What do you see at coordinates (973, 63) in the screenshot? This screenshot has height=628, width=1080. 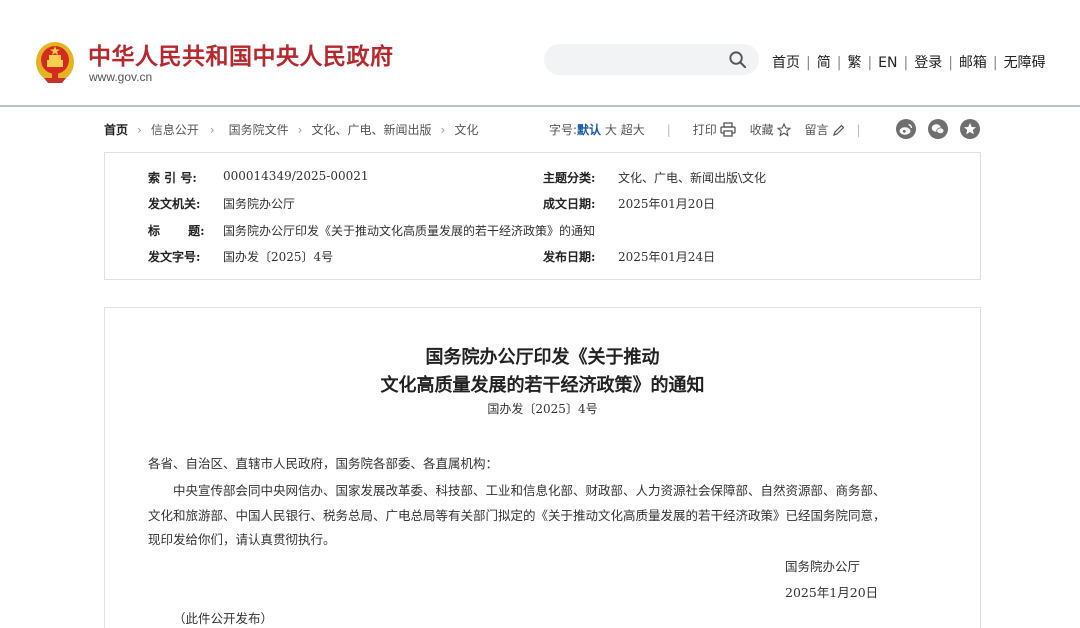 I see `nav-mail: 邮箱` at bounding box center [973, 63].